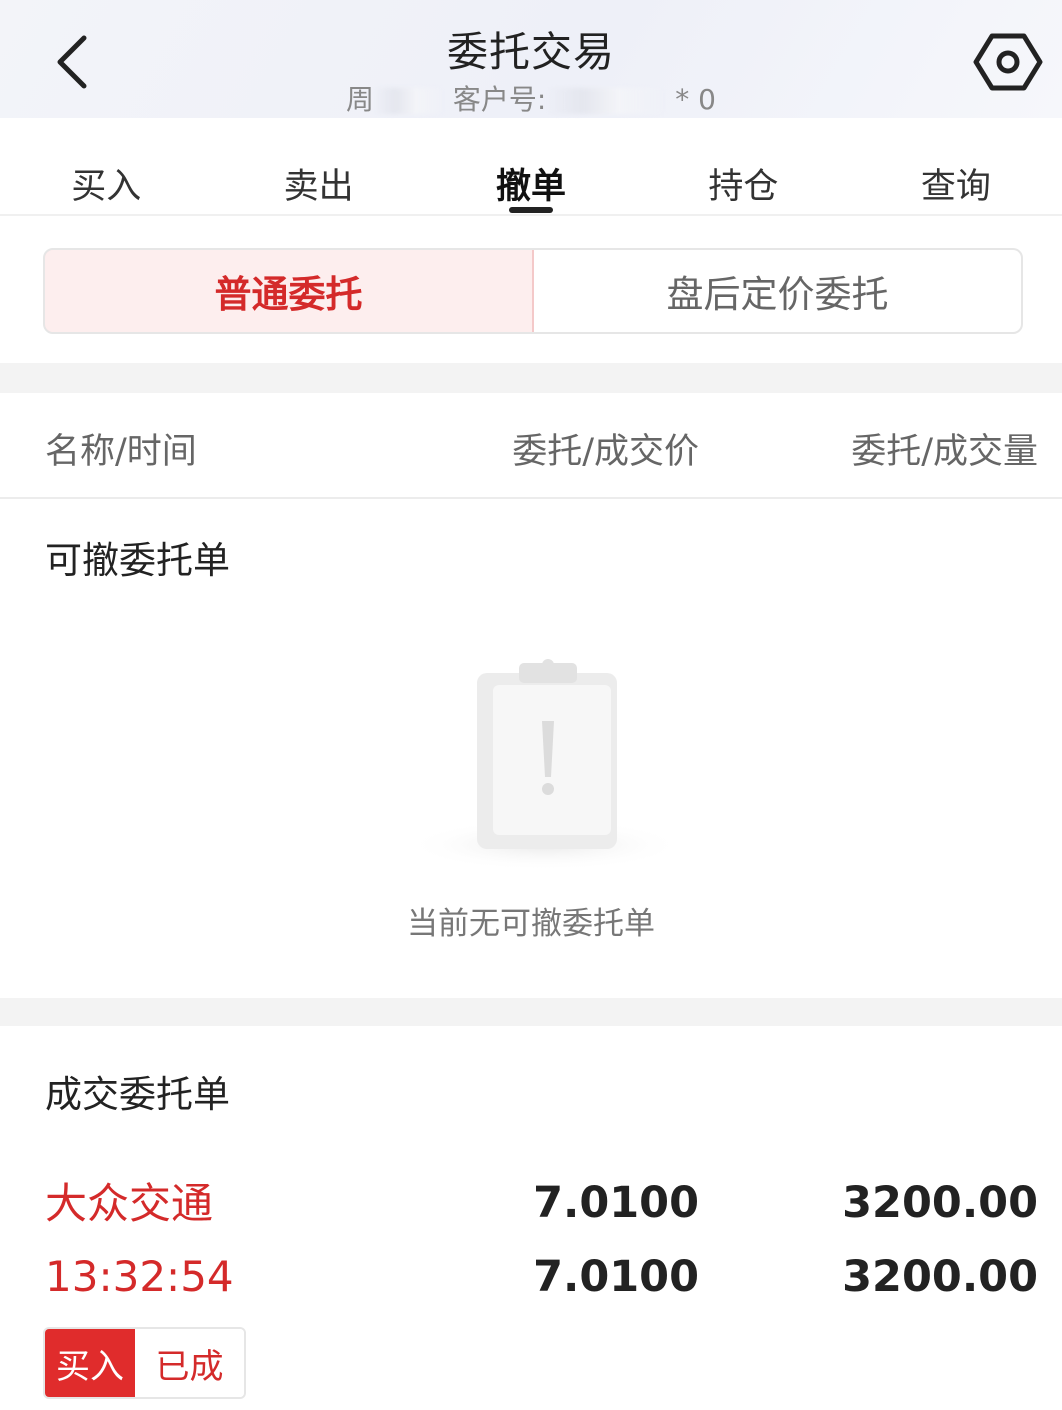 The width and height of the screenshot is (1062, 1410). What do you see at coordinates (743, 187) in the screenshot?
I see `tab-label: 持仓` at bounding box center [743, 187].